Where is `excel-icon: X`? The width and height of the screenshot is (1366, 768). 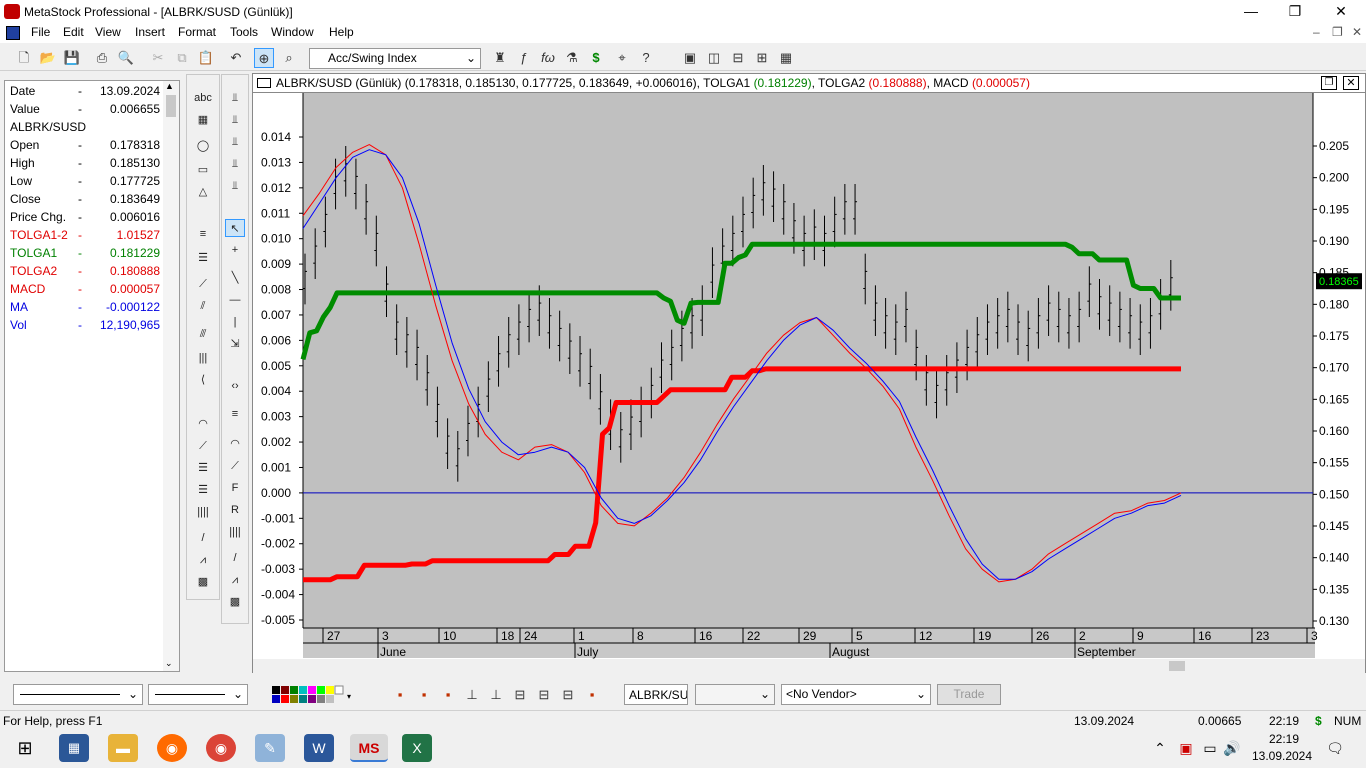 excel-icon: X is located at coordinates (417, 748).